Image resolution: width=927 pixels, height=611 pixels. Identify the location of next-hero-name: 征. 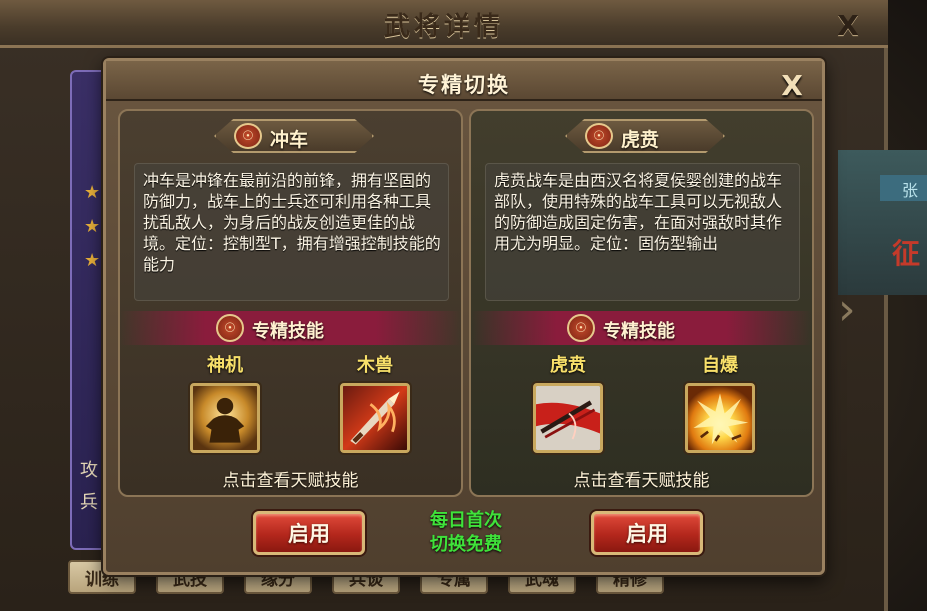
(906, 253).